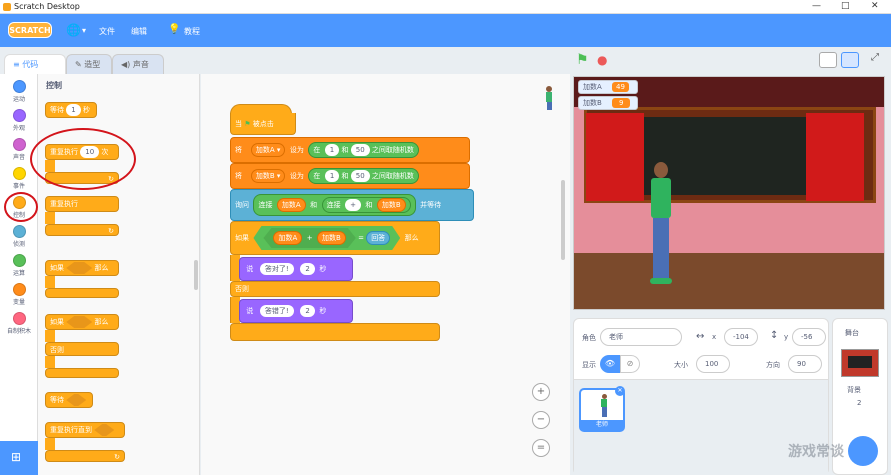 The image size is (891, 475). What do you see at coordinates (592, 87) in the screenshot?
I see `var-monitor-a-label: 加数A` at bounding box center [592, 87].